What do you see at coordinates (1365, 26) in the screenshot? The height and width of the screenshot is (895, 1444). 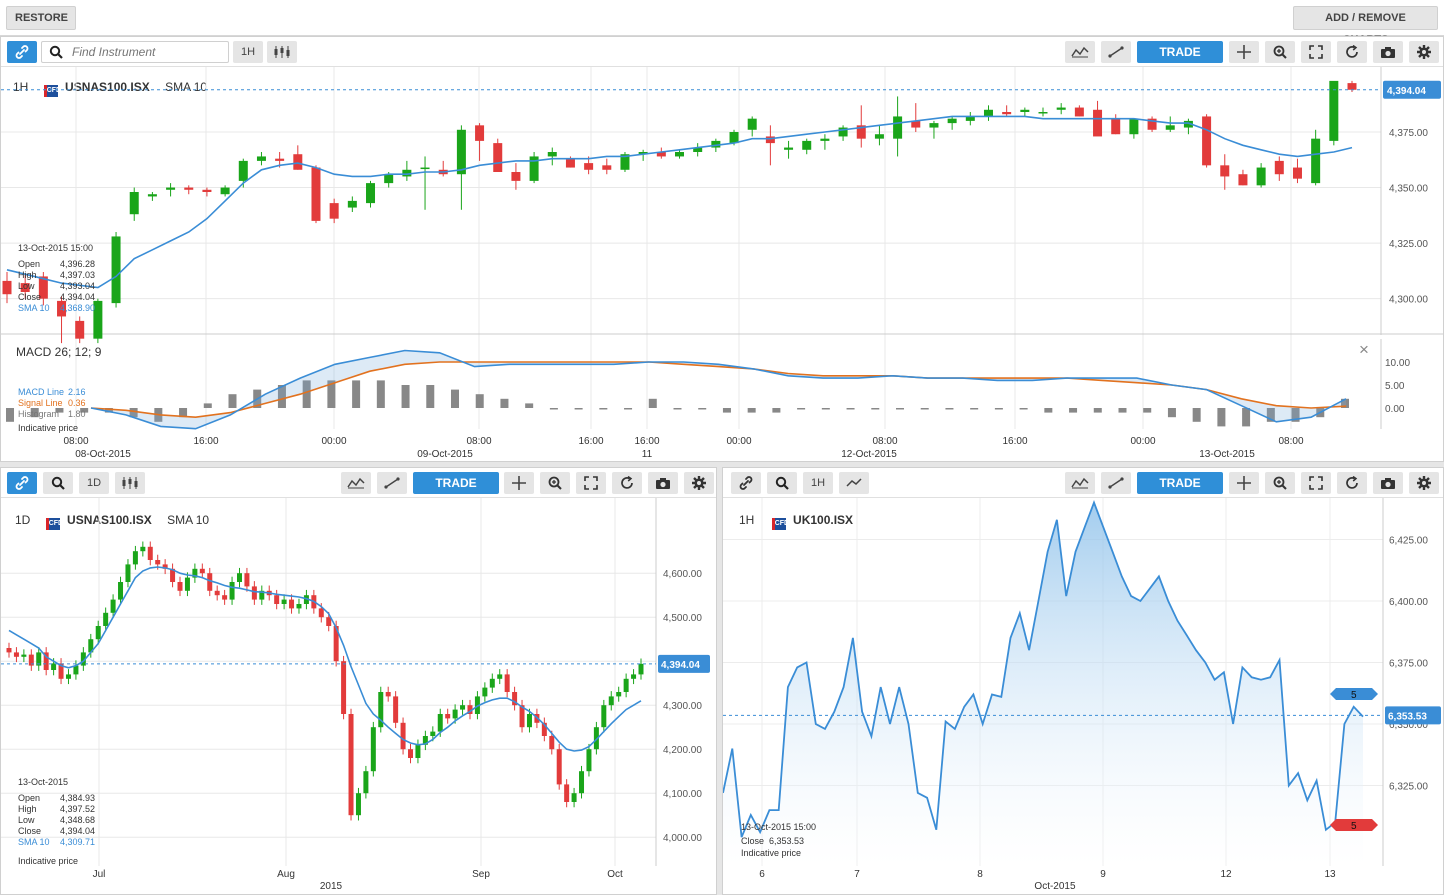 I see `add-remove-charts-button: ADD / REMOVE CHARTS` at bounding box center [1365, 26].